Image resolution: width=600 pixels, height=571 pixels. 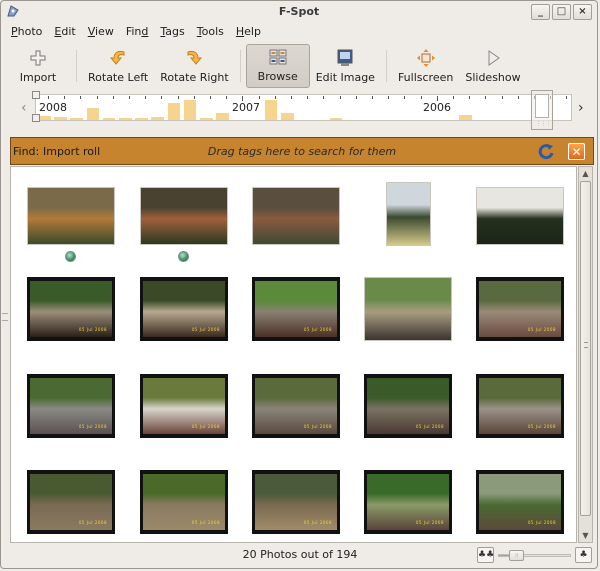 What do you see at coordinates (485, 555) in the screenshot?
I see `zoom-out-button: ♣♣` at bounding box center [485, 555].